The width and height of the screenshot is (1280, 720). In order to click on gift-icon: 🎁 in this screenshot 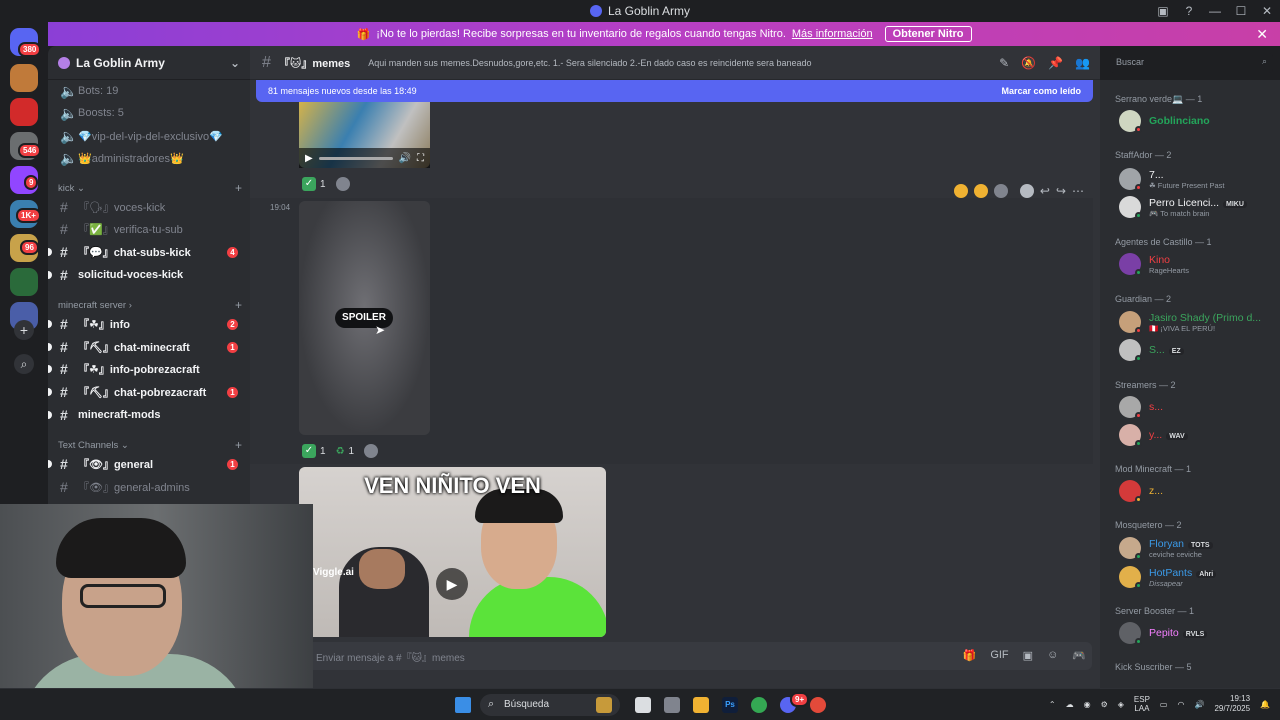, I will do `click(970, 655)`.